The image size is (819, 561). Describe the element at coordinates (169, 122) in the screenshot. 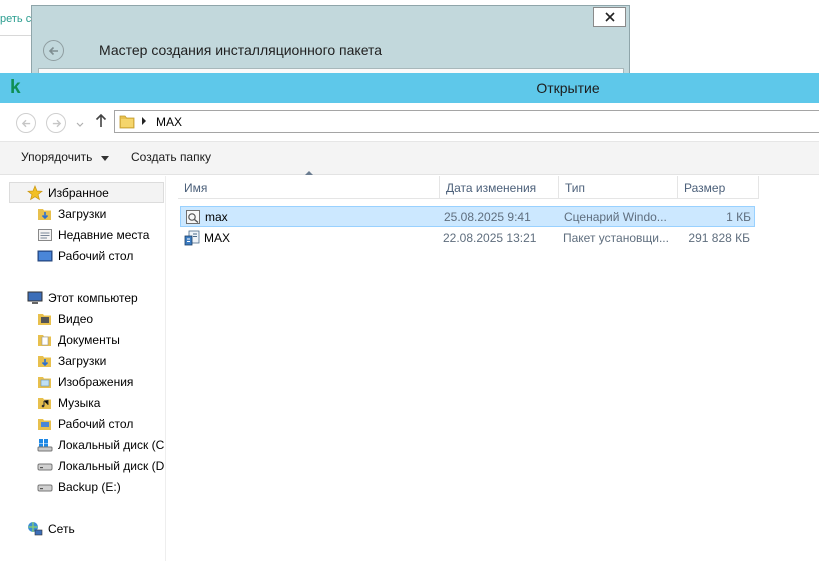

I see `breadcrumb-segment: MAX` at that location.